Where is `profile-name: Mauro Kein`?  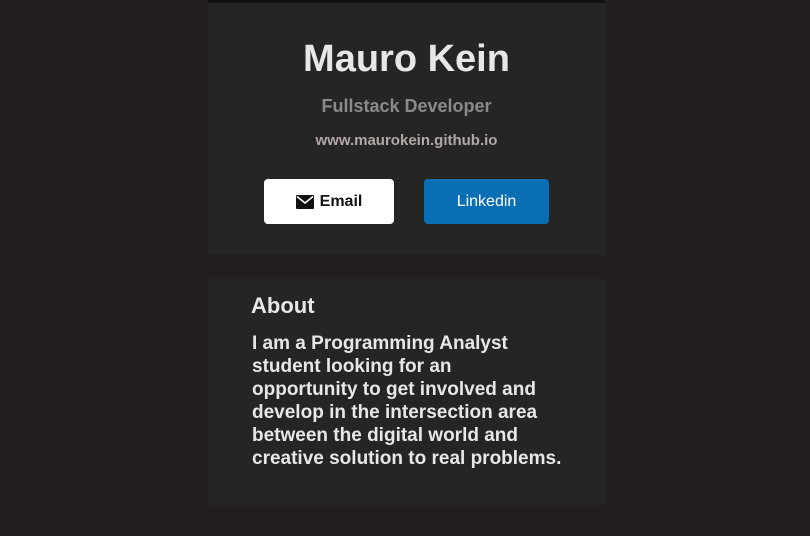
profile-name: Mauro Kein is located at coordinates (406, 59).